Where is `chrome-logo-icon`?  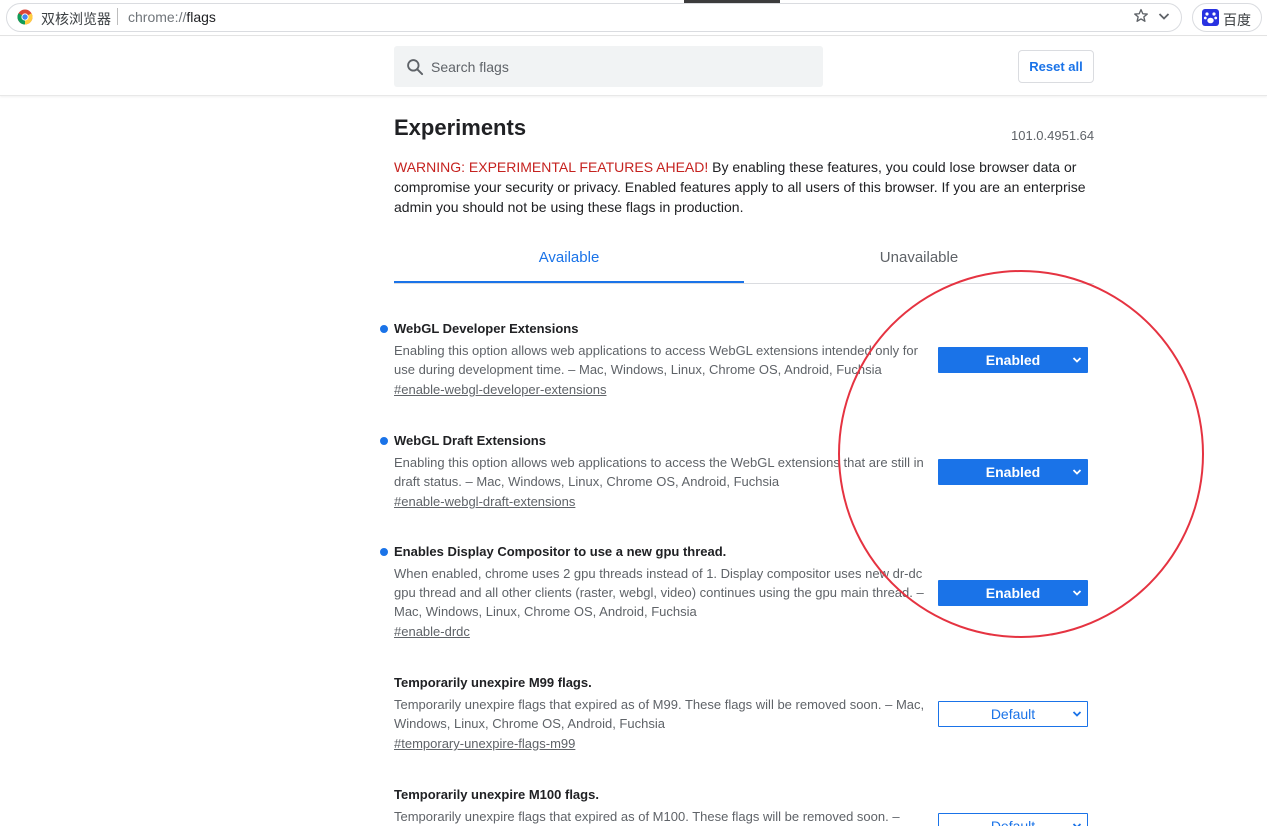 chrome-logo-icon is located at coordinates (25, 17).